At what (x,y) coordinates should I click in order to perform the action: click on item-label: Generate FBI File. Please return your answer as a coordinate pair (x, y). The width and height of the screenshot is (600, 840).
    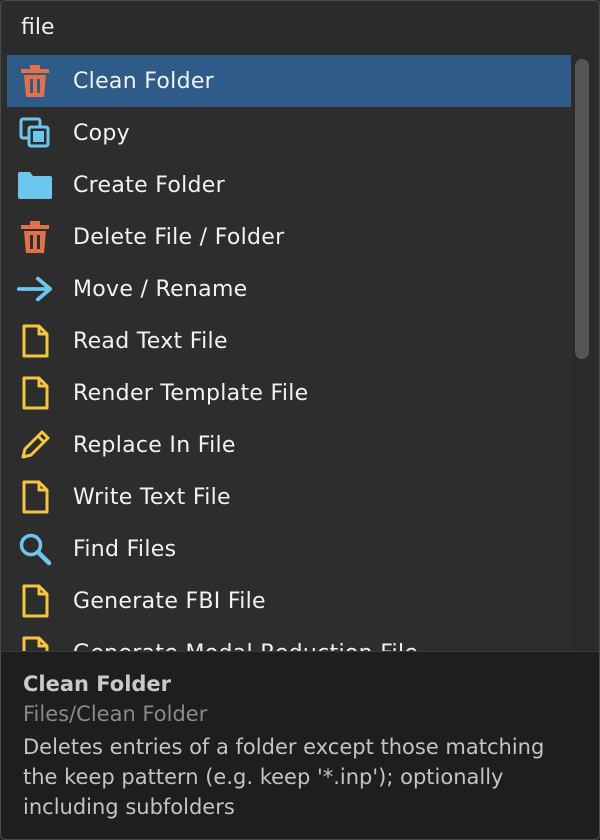
    Looking at the image, I should click on (169, 601).